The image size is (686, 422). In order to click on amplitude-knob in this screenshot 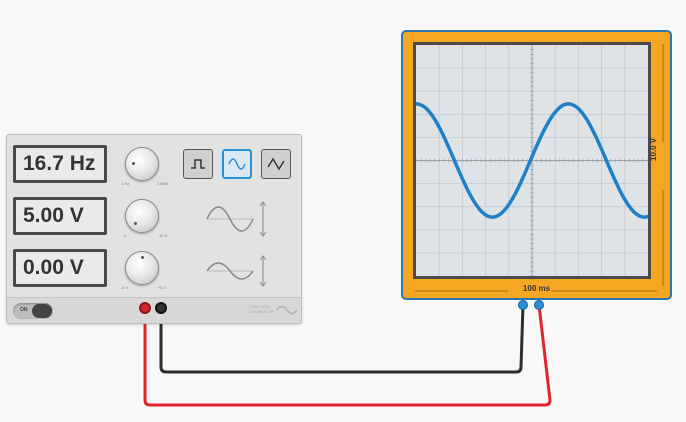, I will do `click(142, 216)`.